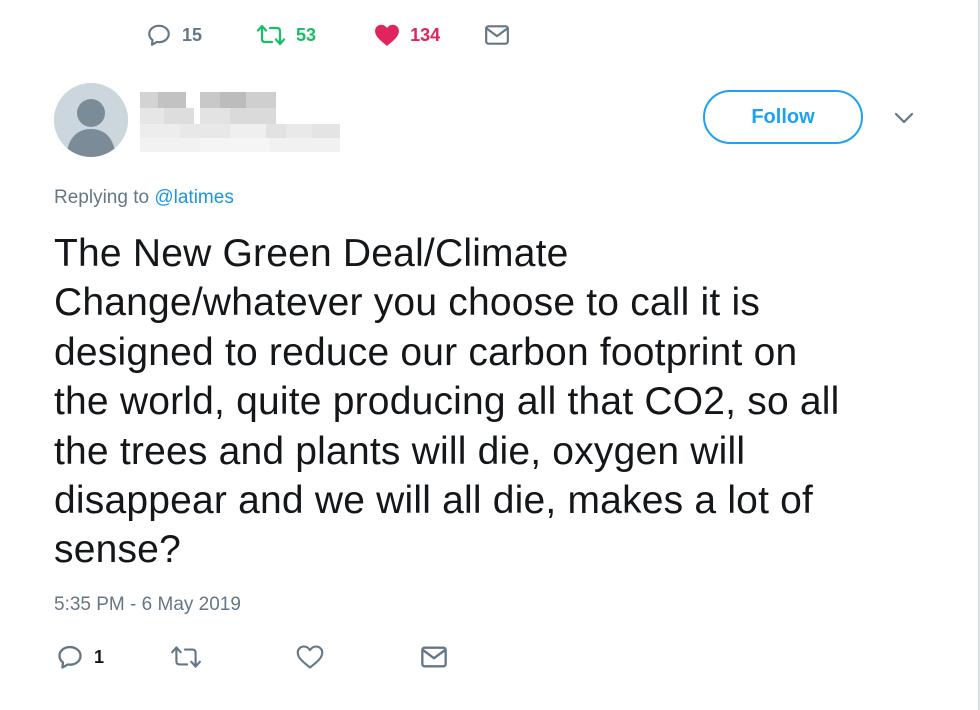 The height and width of the screenshot is (710, 980). What do you see at coordinates (783, 117) in the screenshot?
I see `follow-button: Follow` at bounding box center [783, 117].